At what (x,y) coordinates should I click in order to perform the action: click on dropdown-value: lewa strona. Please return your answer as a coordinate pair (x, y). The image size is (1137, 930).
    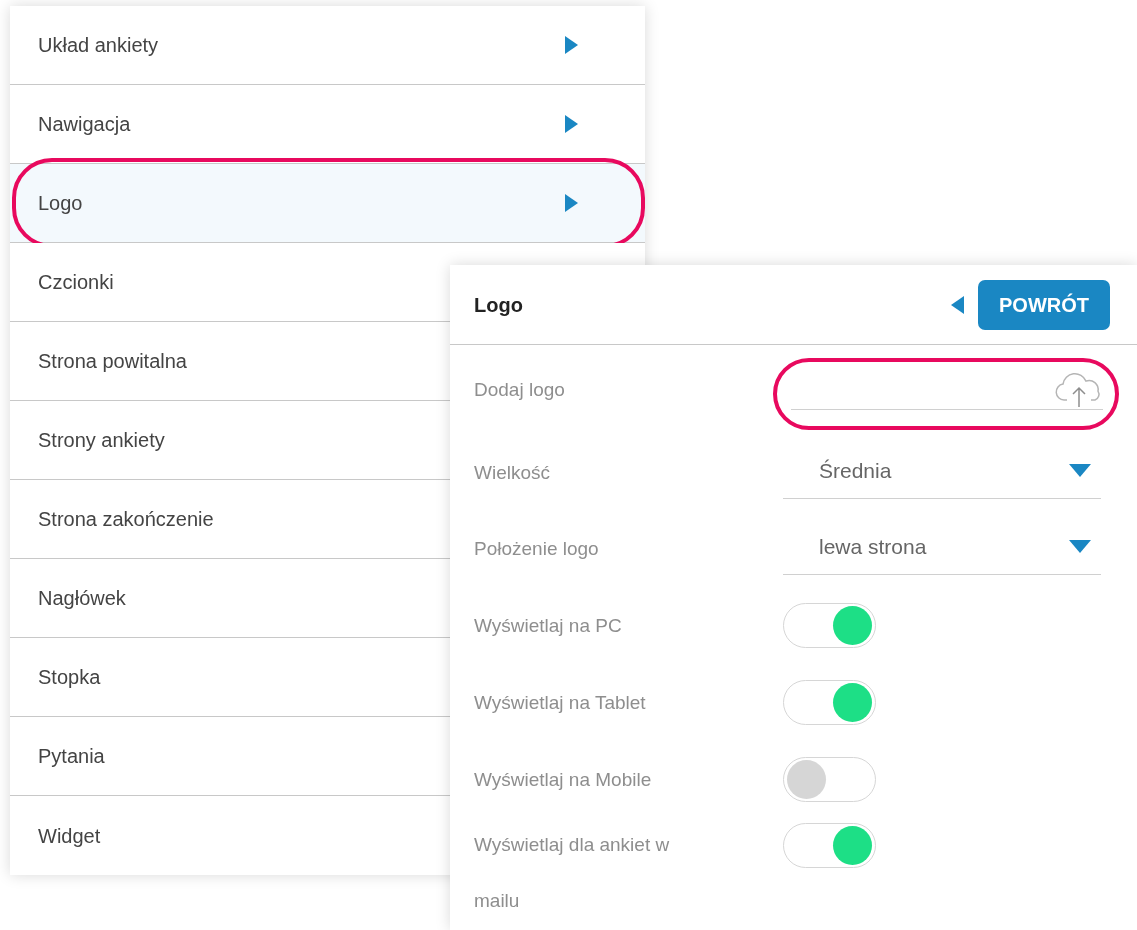
    Looking at the image, I should click on (873, 546).